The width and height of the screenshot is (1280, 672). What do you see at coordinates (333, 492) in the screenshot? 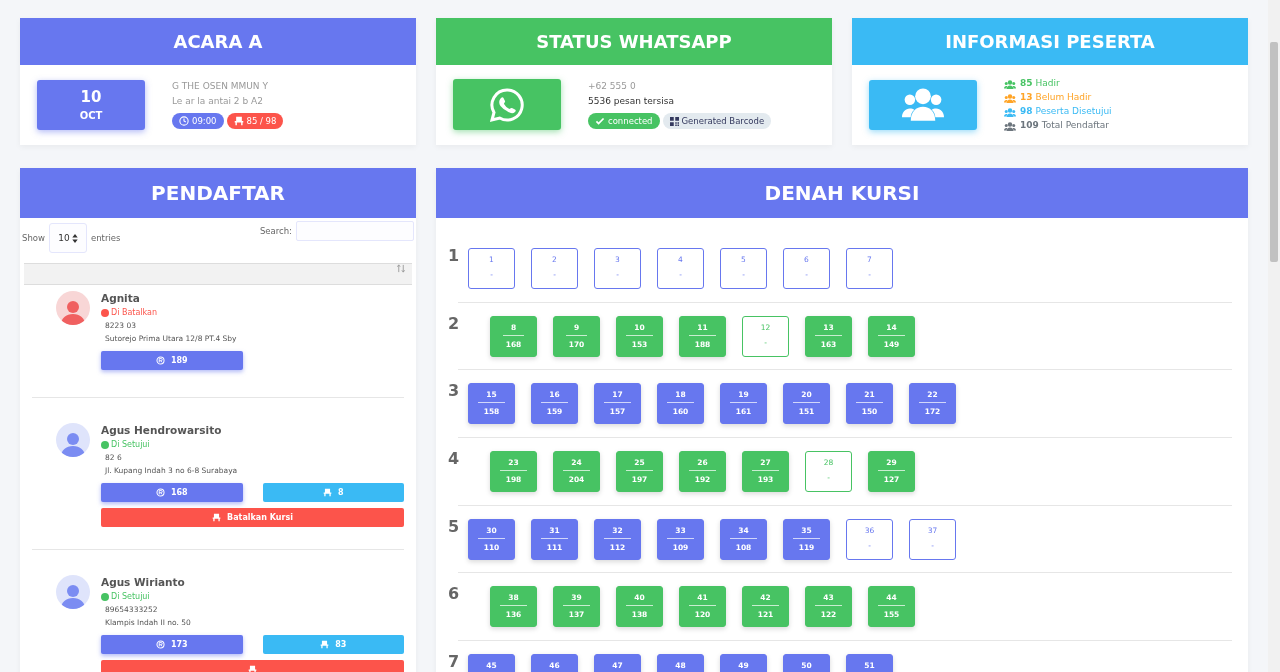
I see `seat-button: 8` at bounding box center [333, 492].